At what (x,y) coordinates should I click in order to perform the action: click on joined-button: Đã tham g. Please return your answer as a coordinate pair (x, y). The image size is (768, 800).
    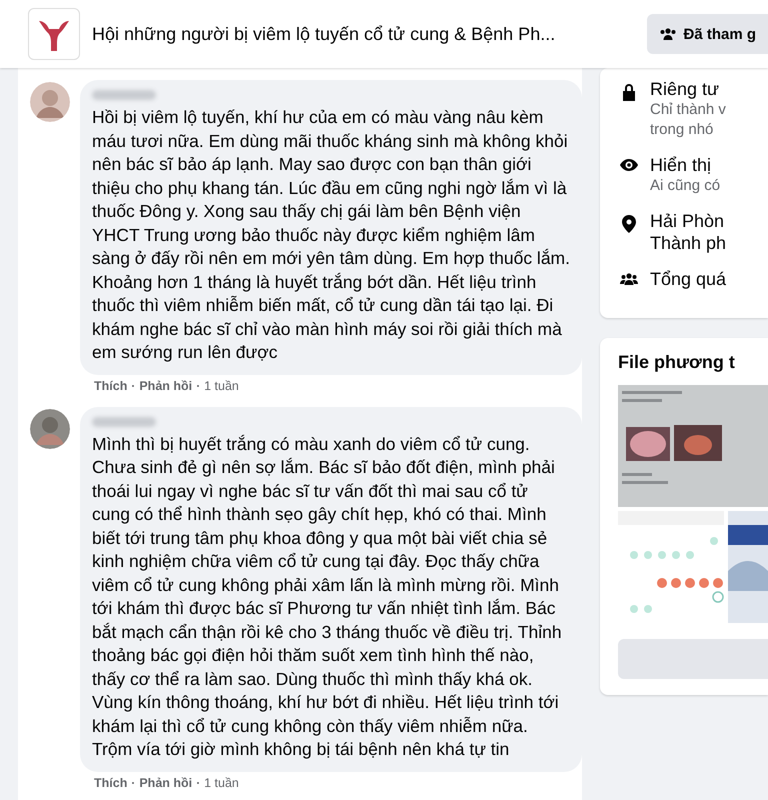
    Looking at the image, I should click on (707, 34).